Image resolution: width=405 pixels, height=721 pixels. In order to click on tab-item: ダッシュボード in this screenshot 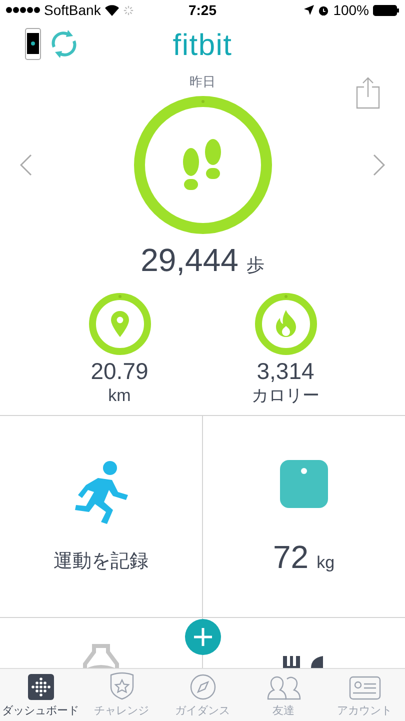, I will do `click(40, 695)`.